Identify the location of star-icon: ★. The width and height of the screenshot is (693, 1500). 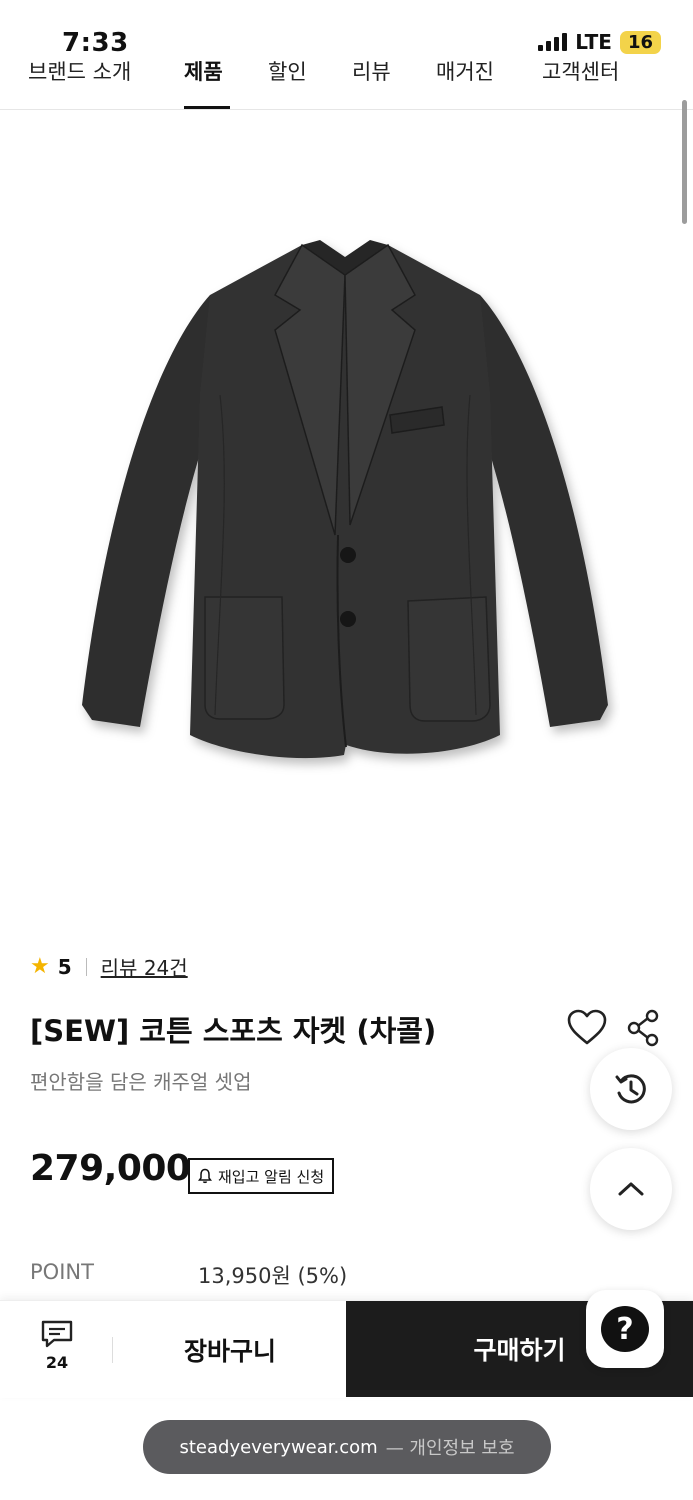
(40, 966).